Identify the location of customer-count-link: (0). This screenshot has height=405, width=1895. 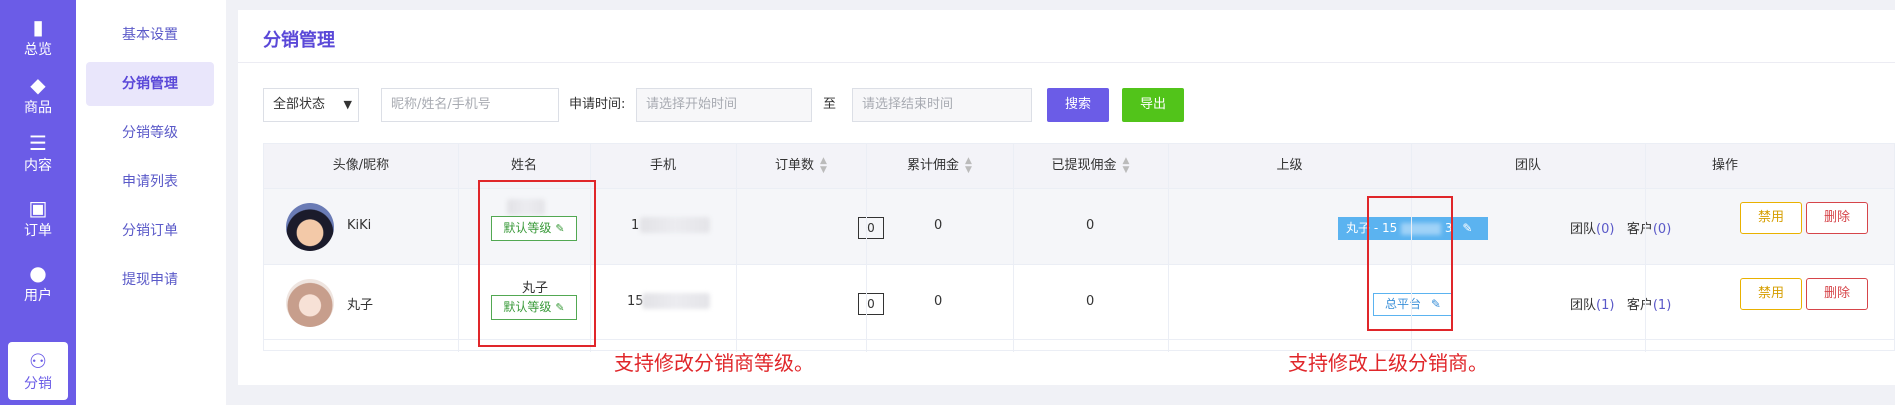
(1662, 229).